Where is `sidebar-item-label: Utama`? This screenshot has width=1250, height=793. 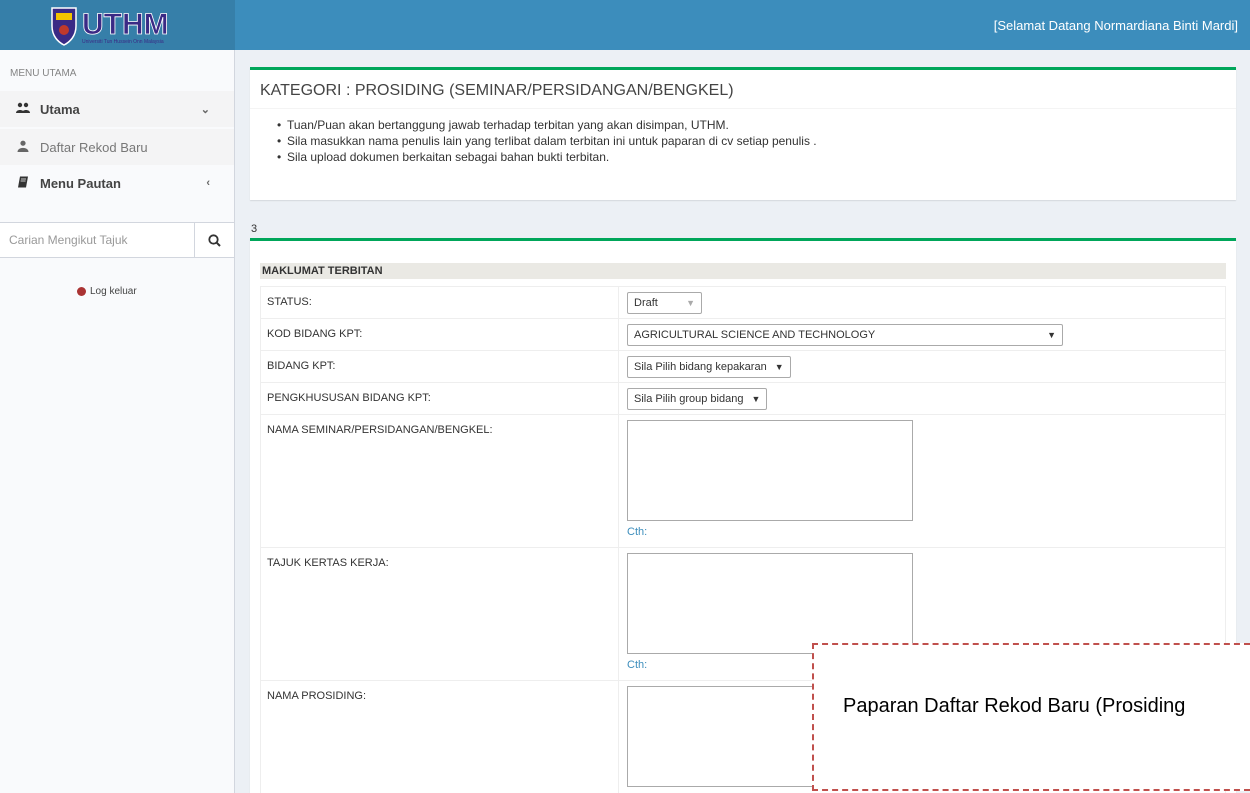 sidebar-item-label: Utama is located at coordinates (60, 109).